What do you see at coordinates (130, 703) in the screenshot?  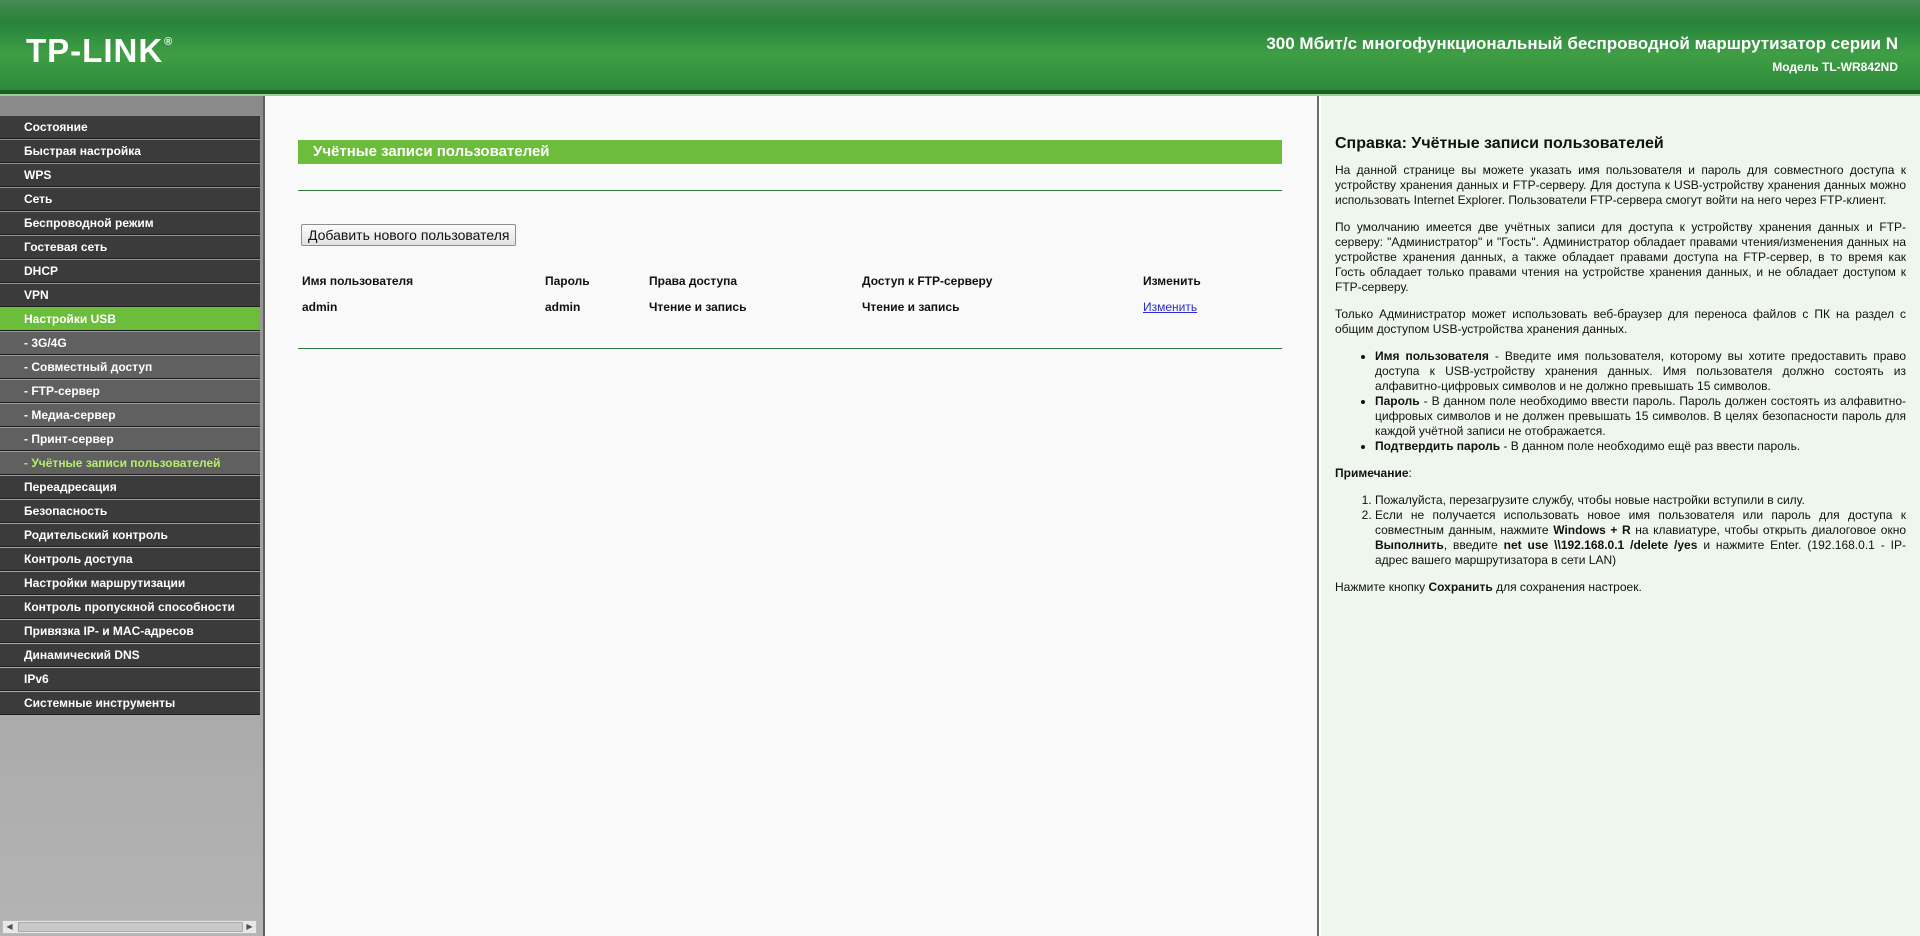 I see `sidebar-item-system-tools: Системные инструменты` at bounding box center [130, 703].